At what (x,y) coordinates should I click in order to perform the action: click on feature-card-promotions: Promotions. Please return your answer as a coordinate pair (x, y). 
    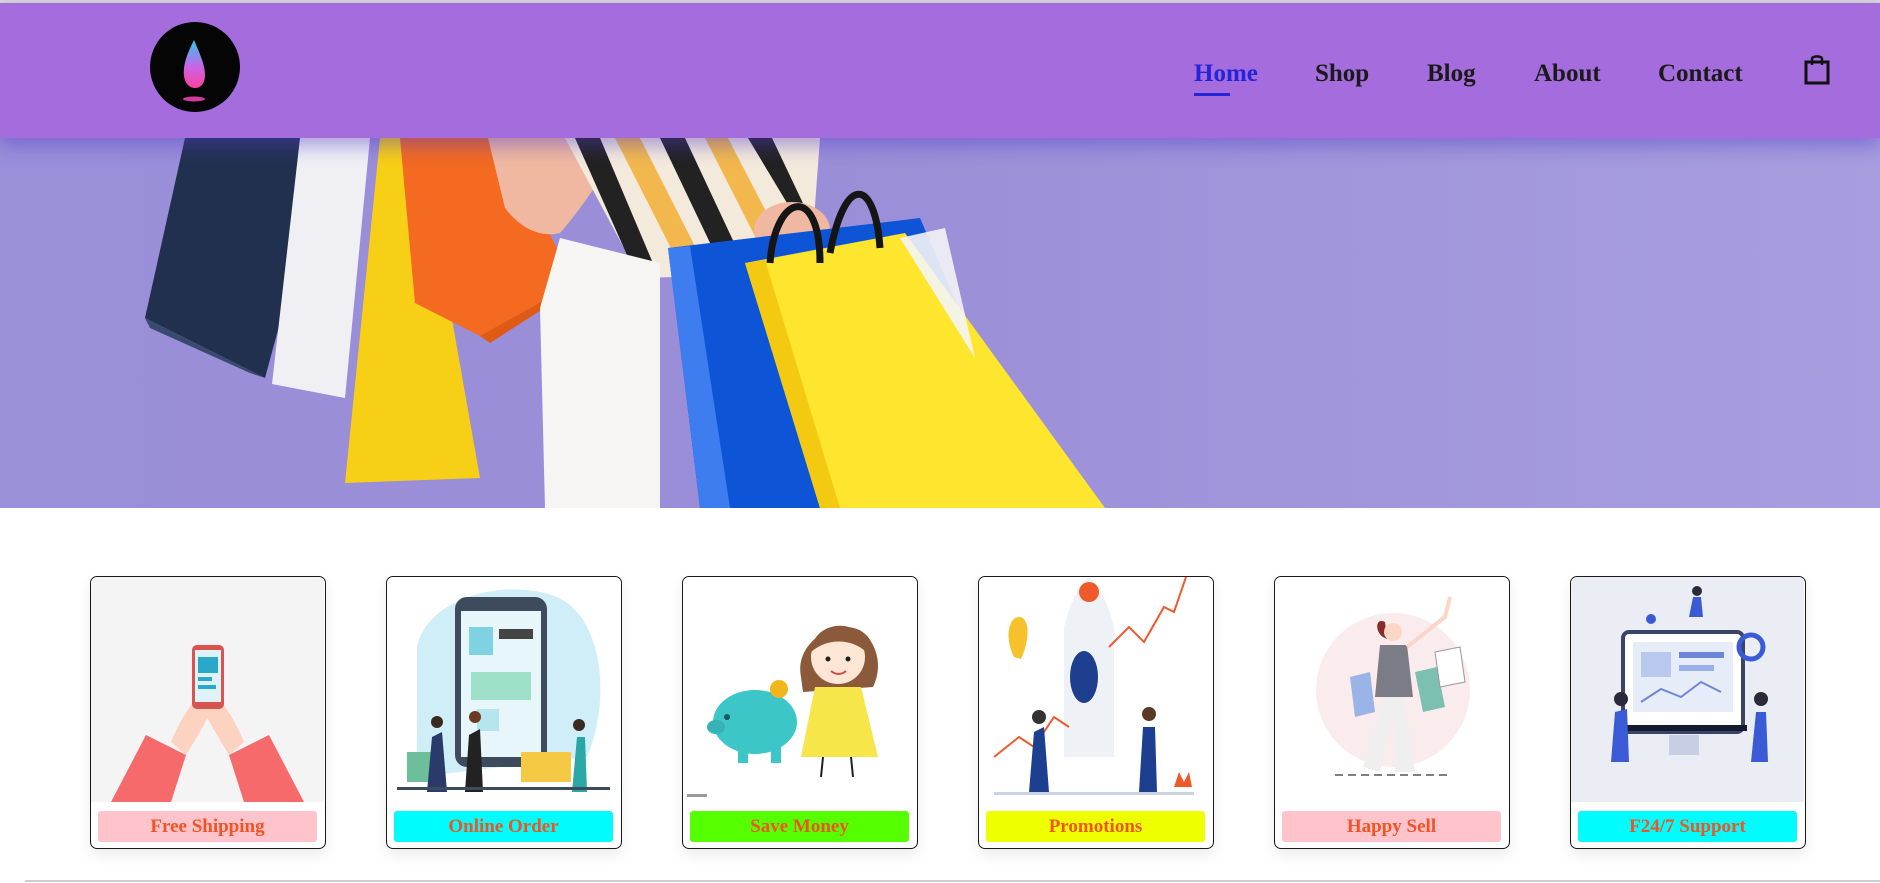
    Looking at the image, I should click on (1096, 712).